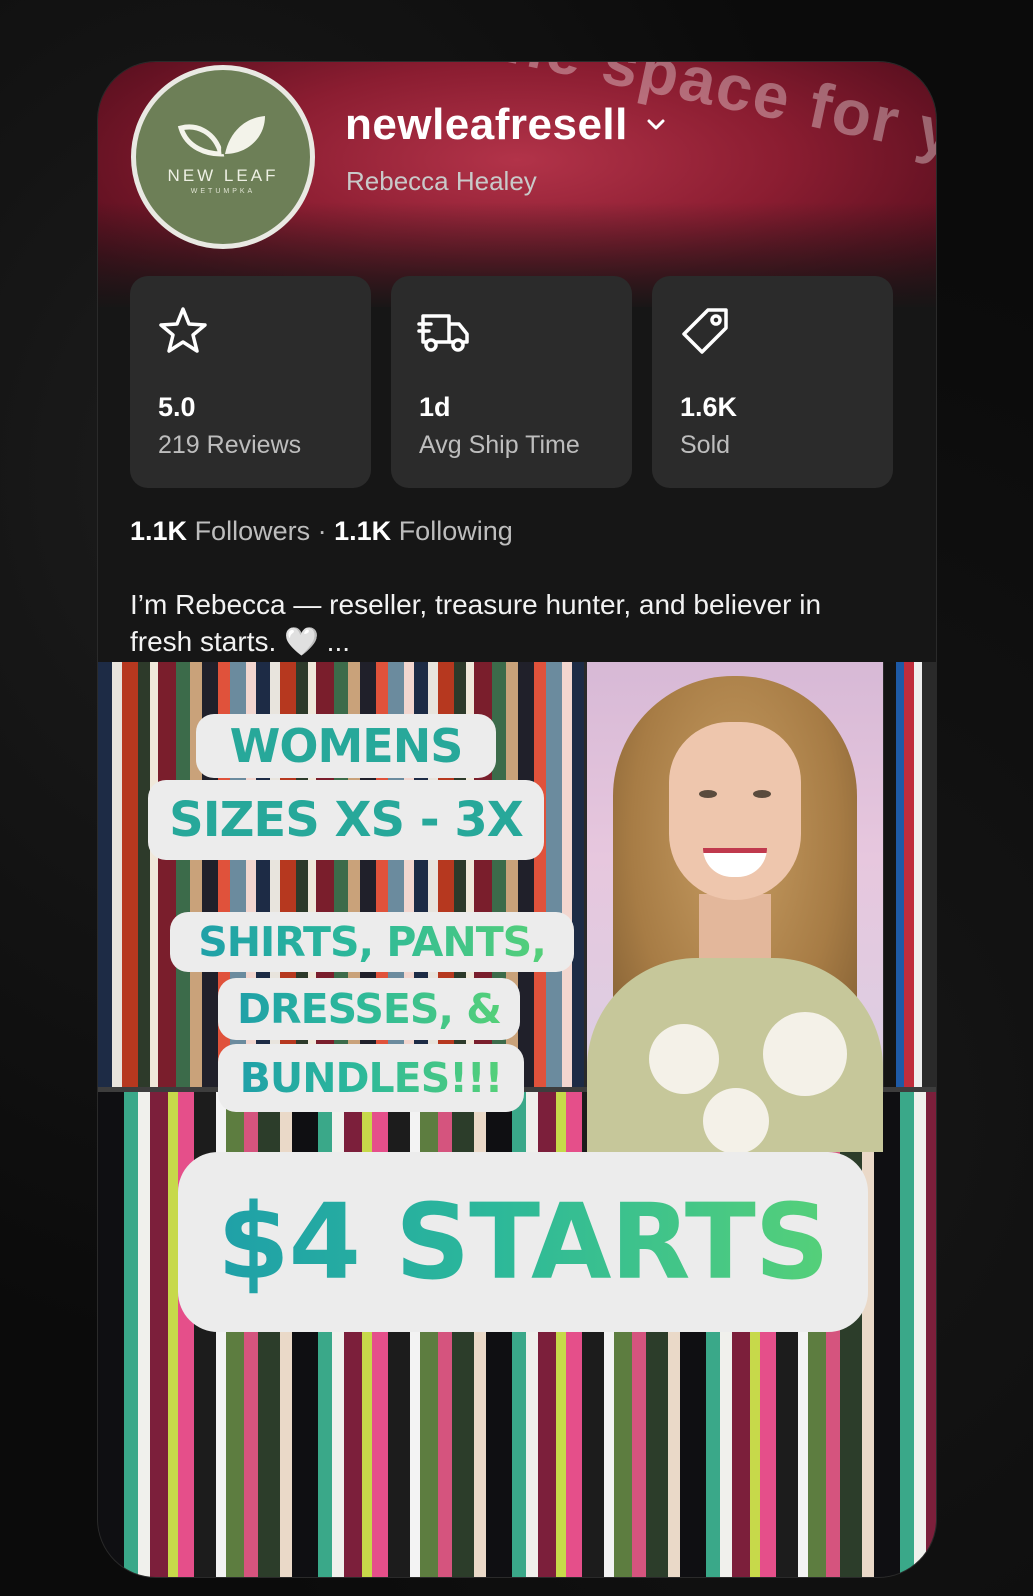  I want to click on following-link: 1.1K Following, so click(423, 531).